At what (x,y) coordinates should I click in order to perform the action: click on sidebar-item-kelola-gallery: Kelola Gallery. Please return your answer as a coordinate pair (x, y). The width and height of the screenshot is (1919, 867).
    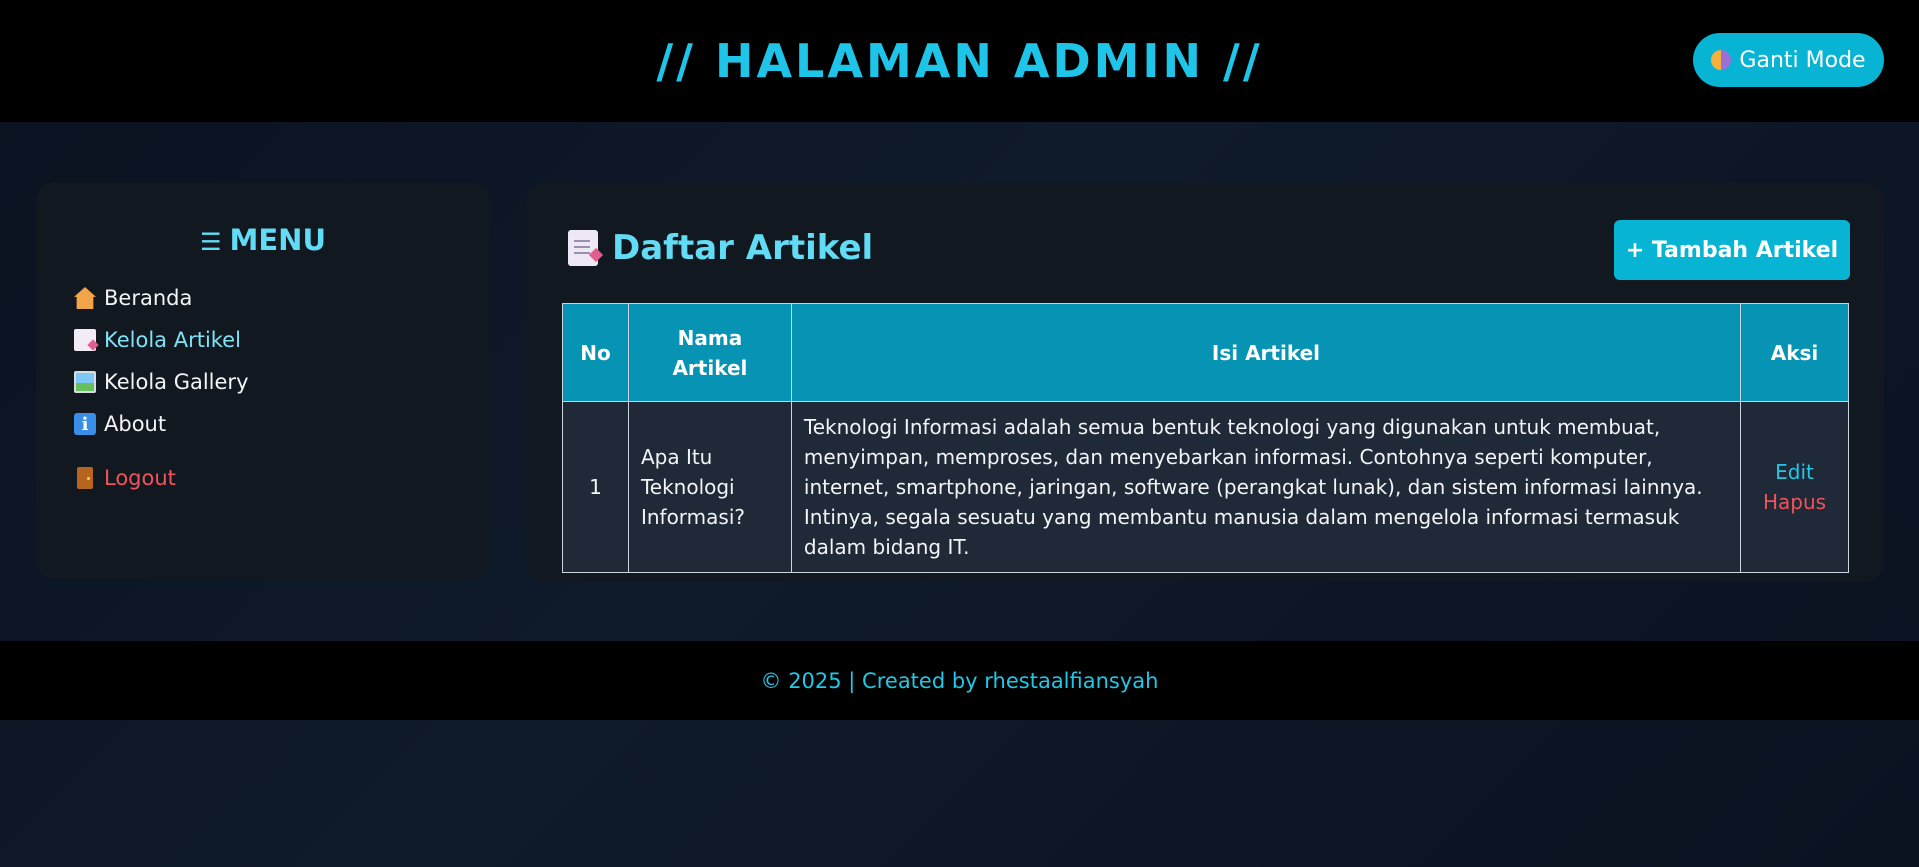
    Looking at the image, I should click on (161, 382).